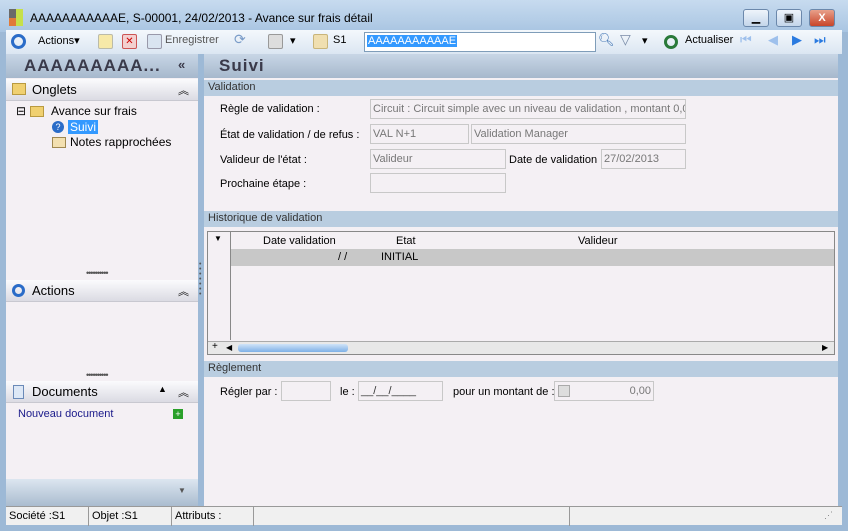 This screenshot has width=848, height=531. Describe the element at coordinates (789, 18) in the screenshot. I see `maximize-button: ▣` at that location.